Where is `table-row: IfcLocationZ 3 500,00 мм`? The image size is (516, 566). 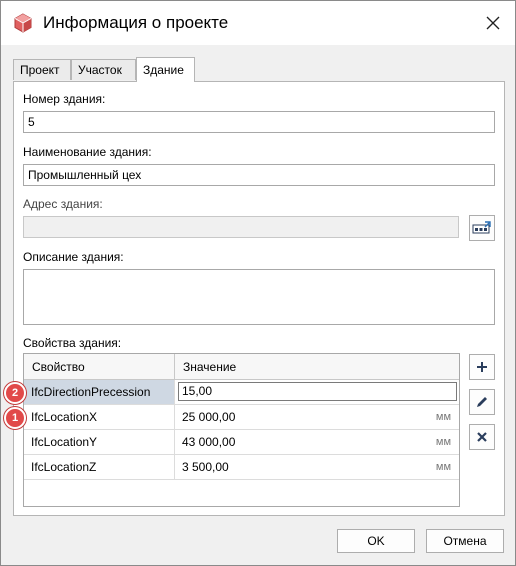
table-row: IfcLocationZ 3 500,00 мм is located at coordinates (241, 467).